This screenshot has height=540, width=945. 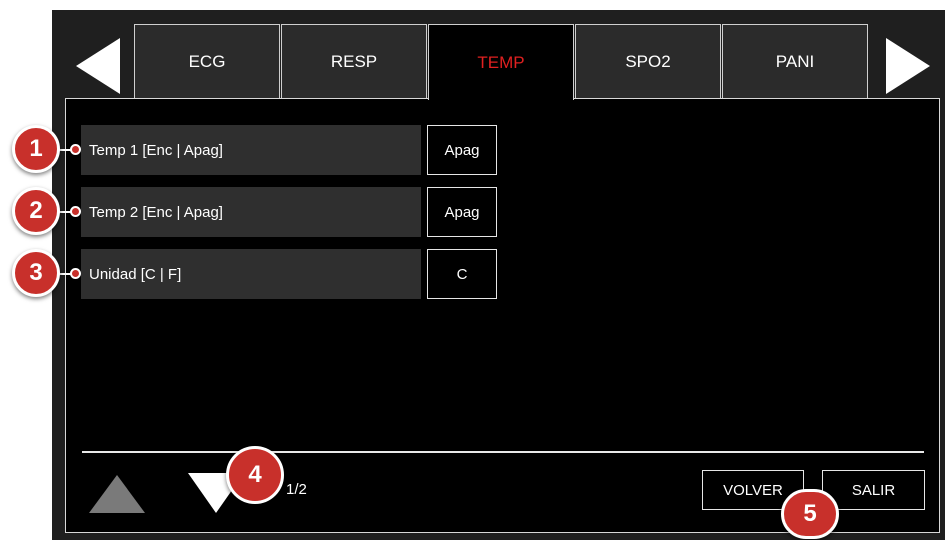 I want to click on callout-badge-2: 2, so click(x=36, y=211).